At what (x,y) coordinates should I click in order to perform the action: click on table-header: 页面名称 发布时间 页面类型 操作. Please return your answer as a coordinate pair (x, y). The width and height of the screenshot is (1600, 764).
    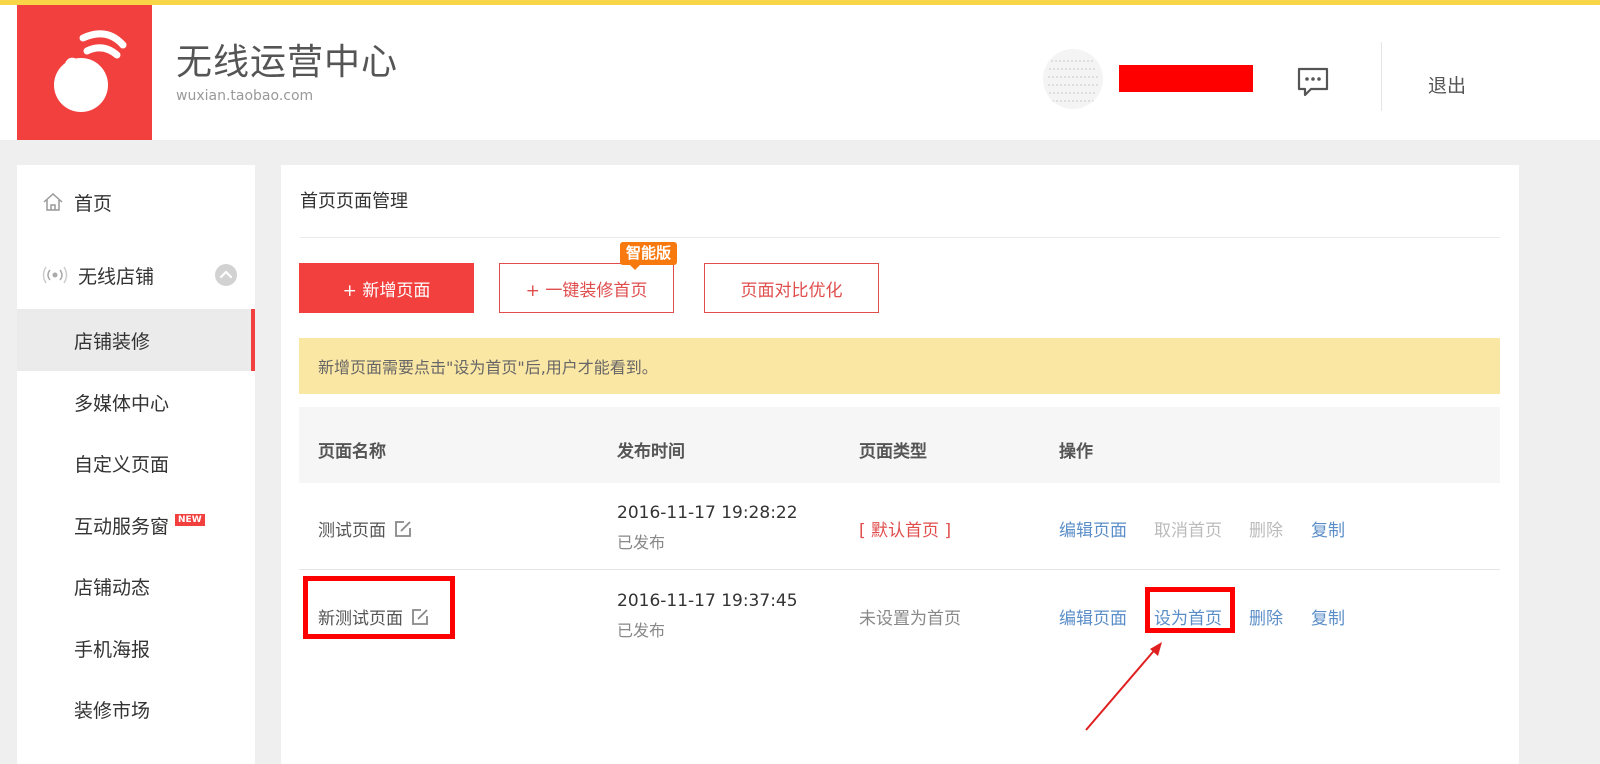
    Looking at the image, I should click on (899, 445).